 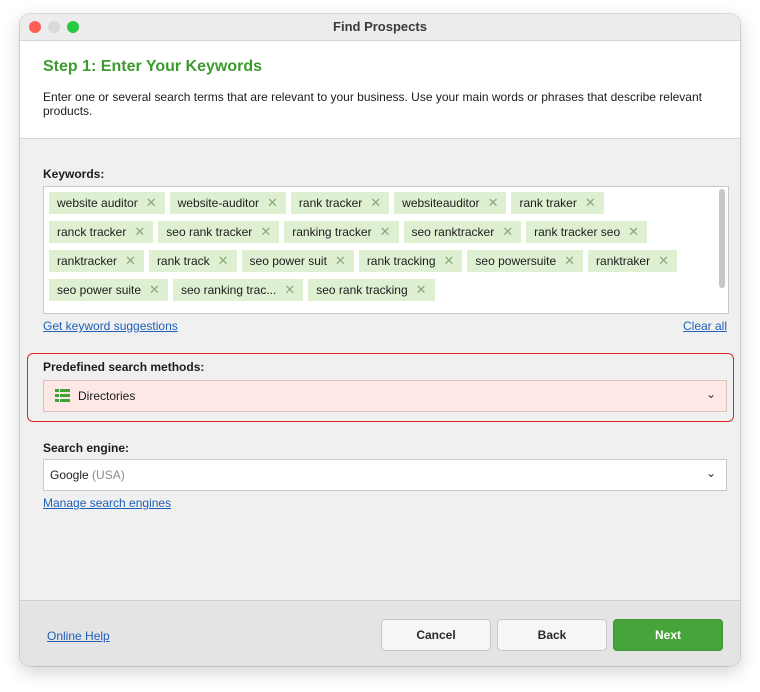 What do you see at coordinates (218, 203) in the screenshot?
I see `keyword-chip-label: website-auditor` at bounding box center [218, 203].